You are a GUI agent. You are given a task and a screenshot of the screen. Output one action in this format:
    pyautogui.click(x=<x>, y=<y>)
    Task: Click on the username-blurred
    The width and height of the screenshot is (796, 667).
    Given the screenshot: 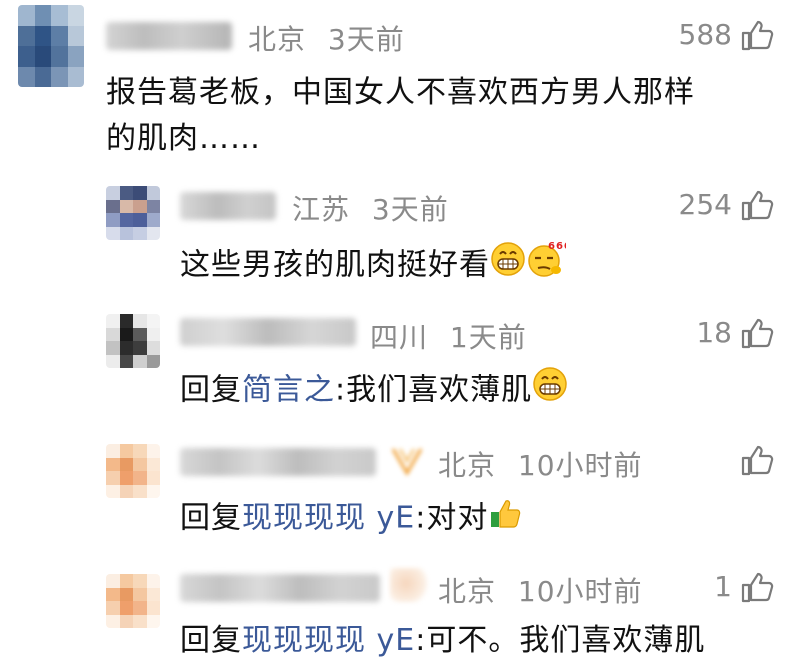 What is the action you would take?
    pyautogui.click(x=280, y=588)
    